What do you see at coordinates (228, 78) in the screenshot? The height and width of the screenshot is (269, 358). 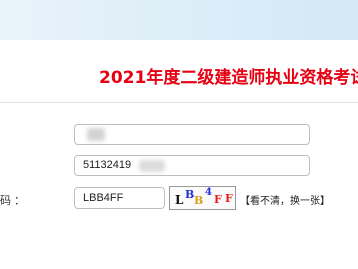 I see `page-title: 2021年度二级建造师执业资格考试` at bounding box center [228, 78].